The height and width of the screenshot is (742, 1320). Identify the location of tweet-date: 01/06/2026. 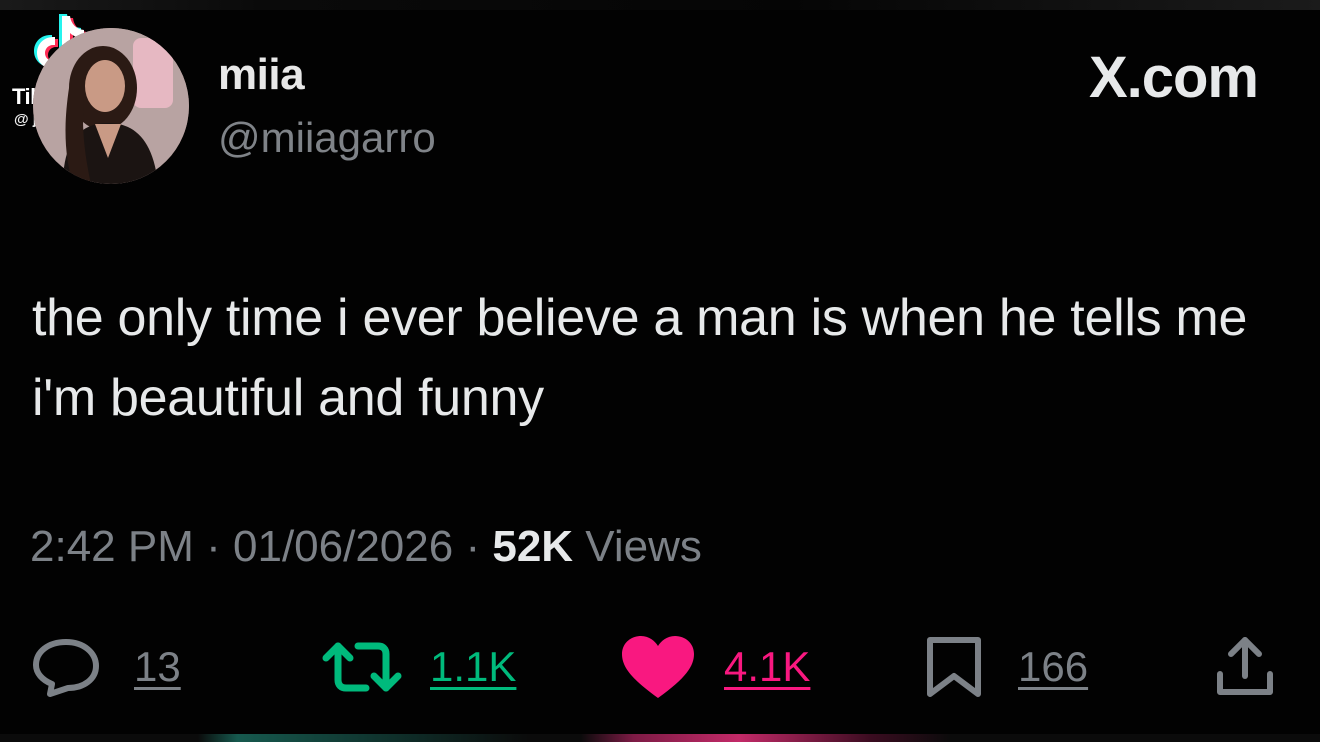
(343, 546).